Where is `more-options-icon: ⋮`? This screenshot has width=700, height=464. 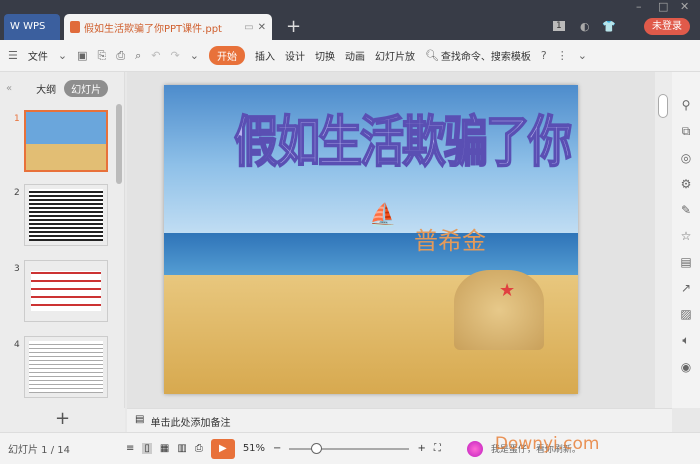 more-options-icon: ⋮ is located at coordinates (562, 55).